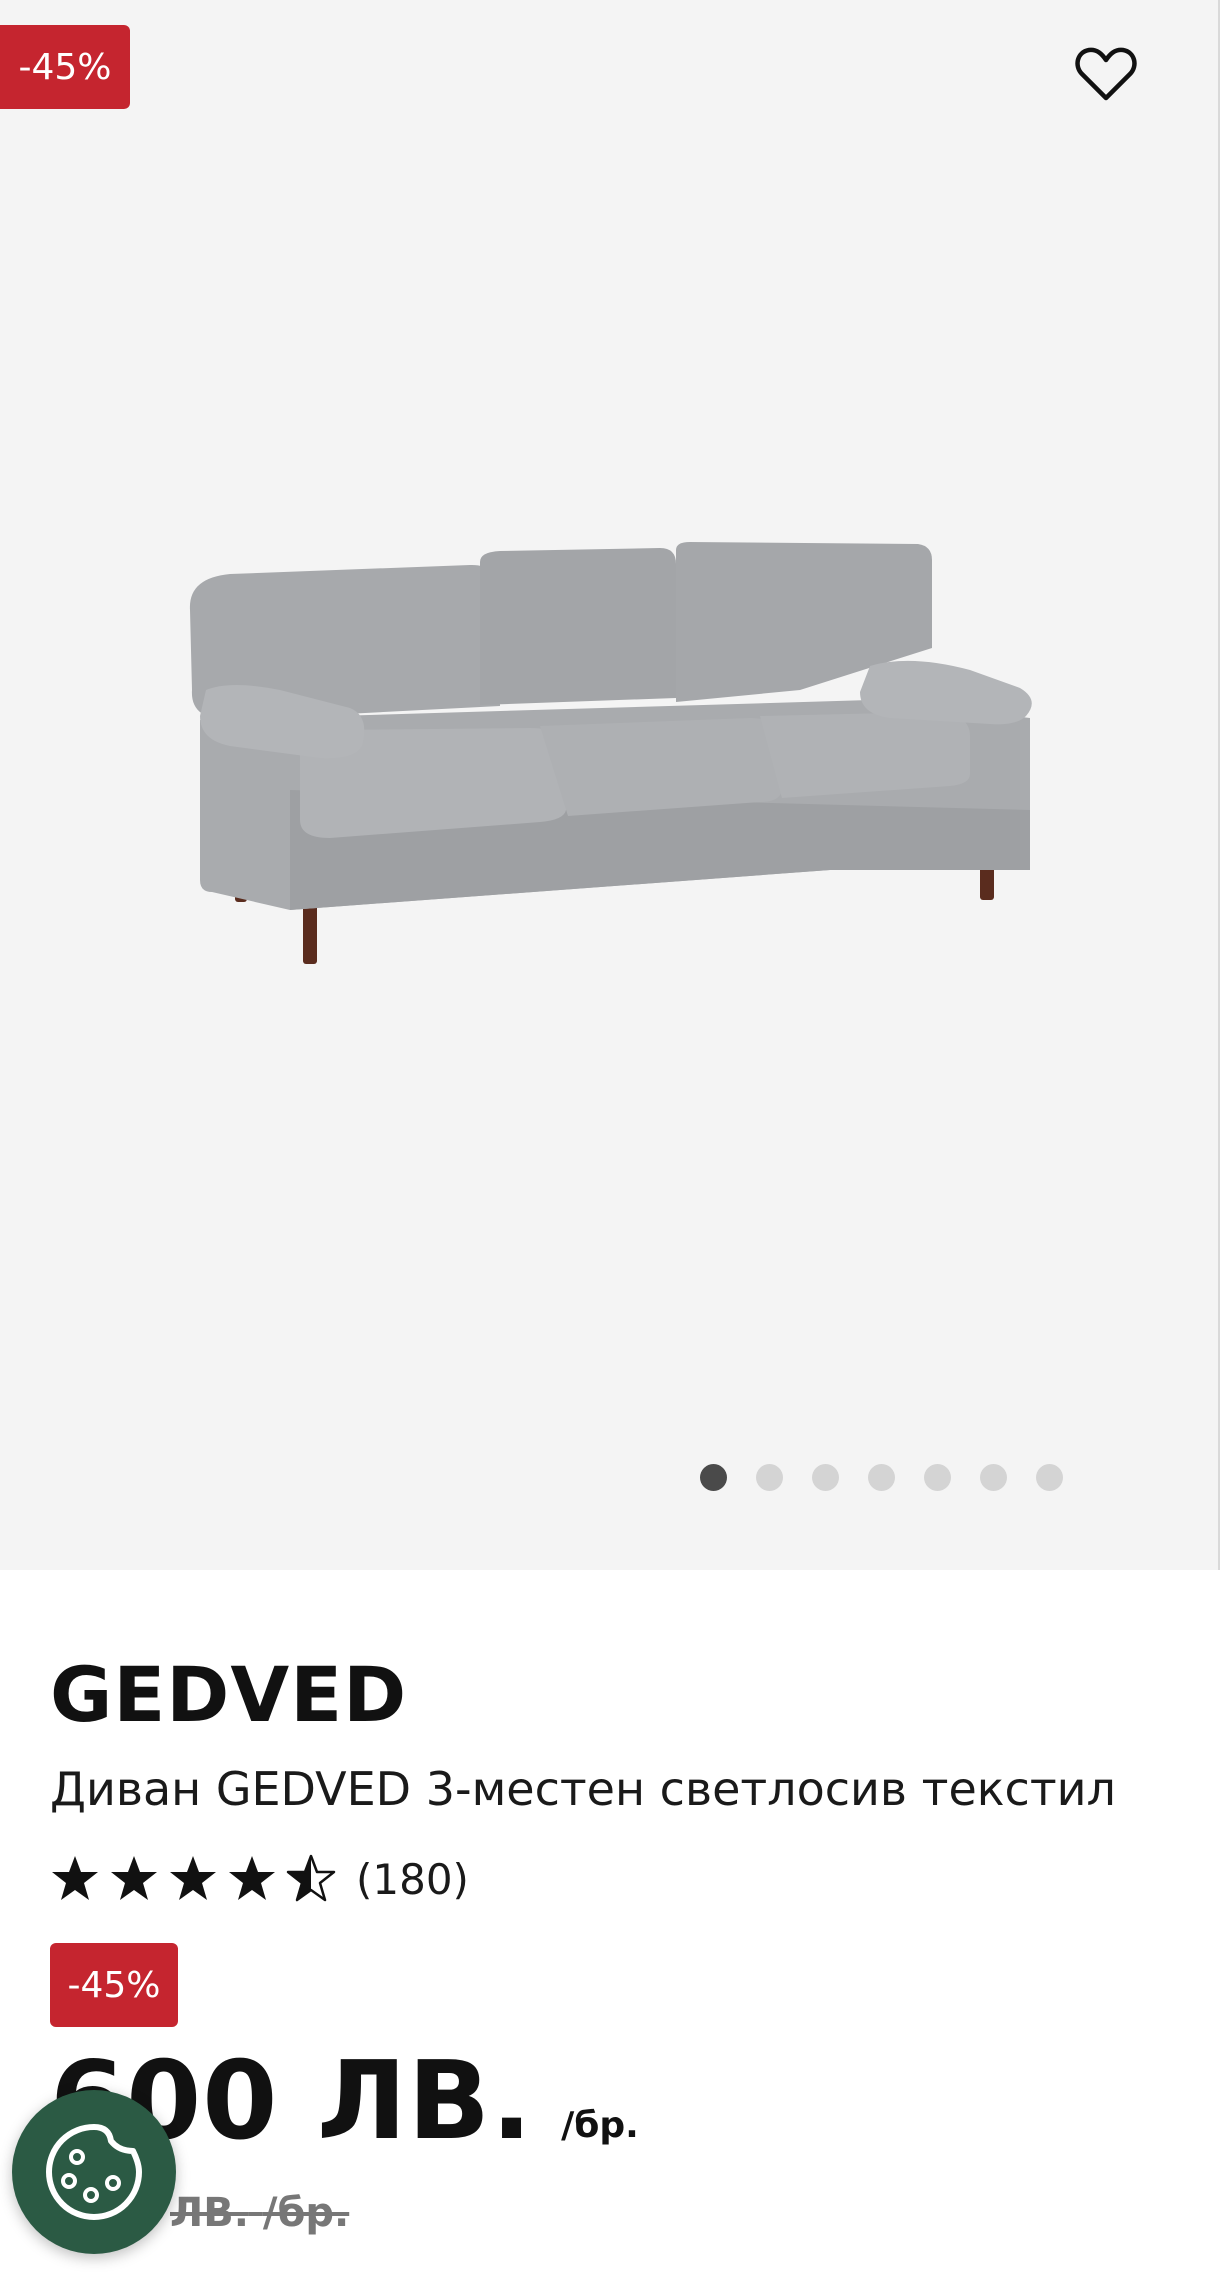  Describe the element at coordinates (578, 626) in the screenshot. I see `back-cushion-middle` at that location.